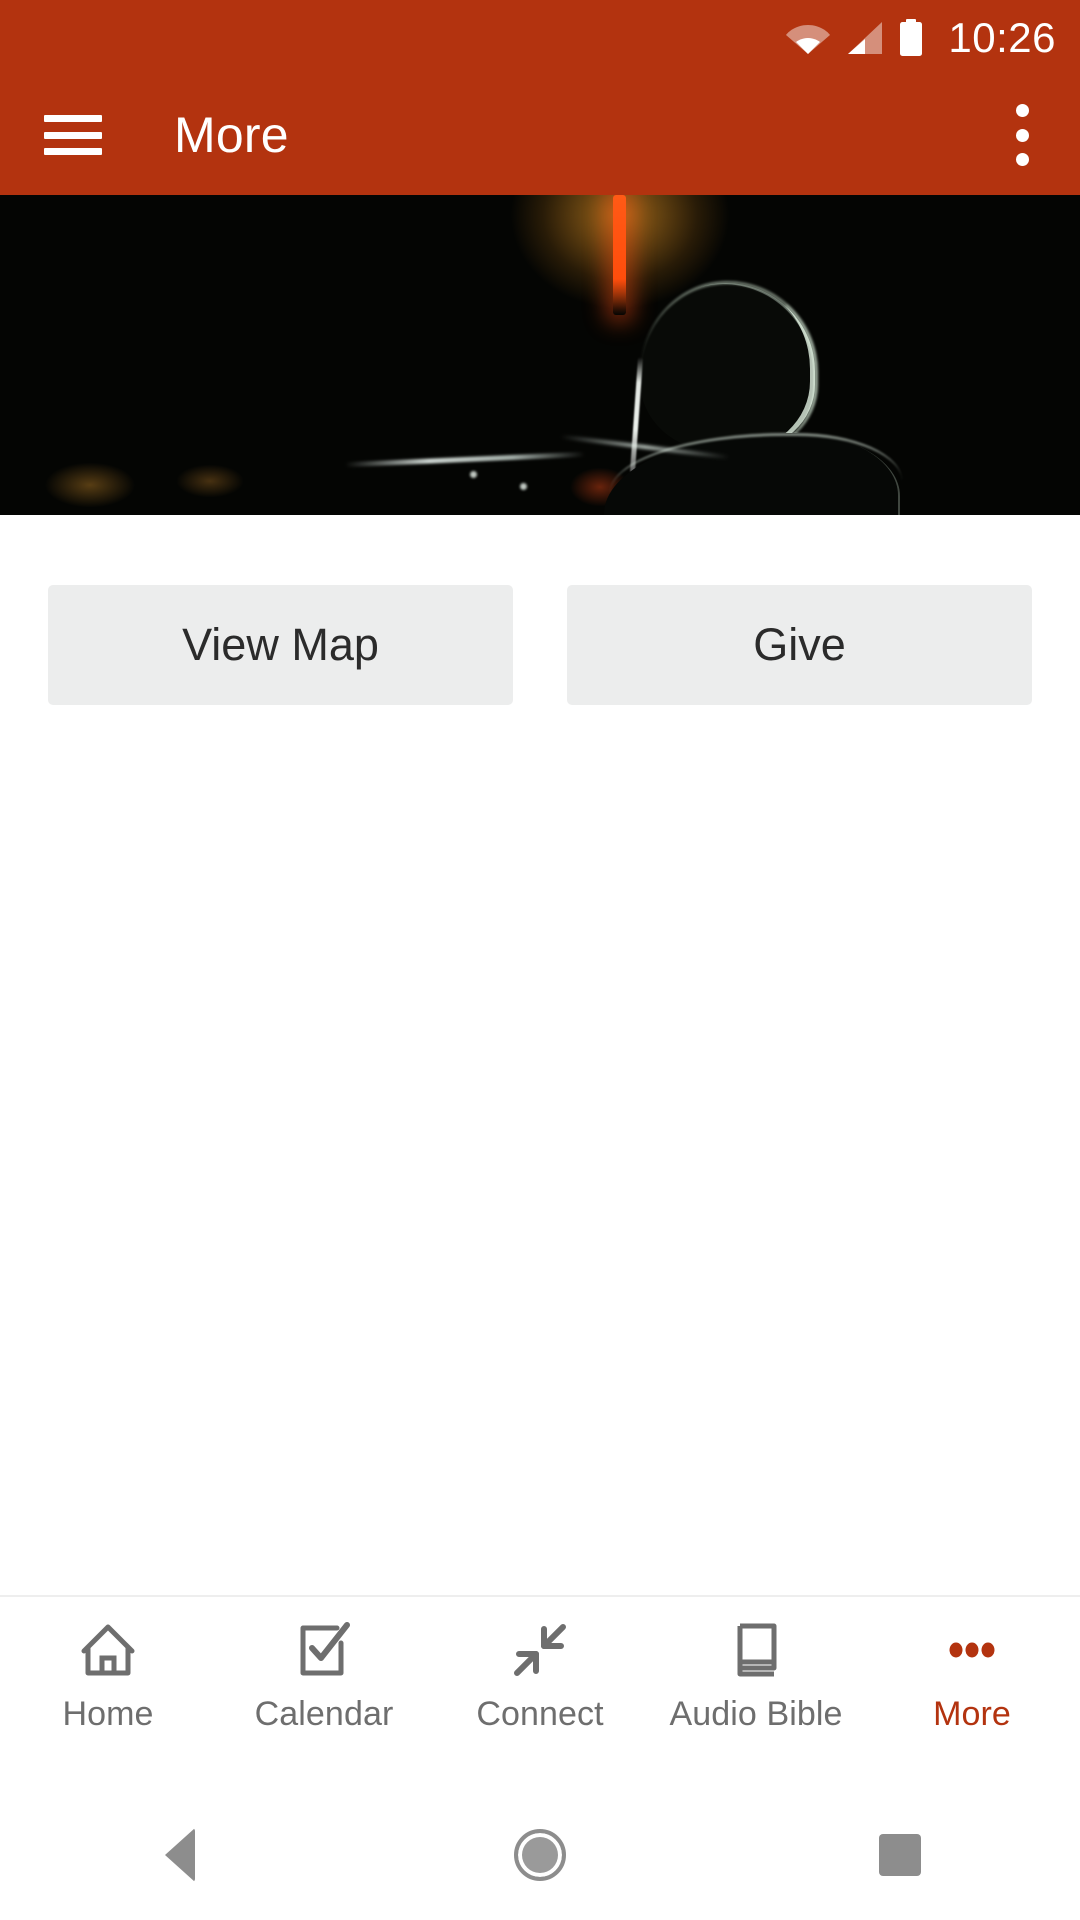 The width and height of the screenshot is (1080, 1920). What do you see at coordinates (864, 38) in the screenshot?
I see `cellular-signal-icon` at bounding box center [864, 38].